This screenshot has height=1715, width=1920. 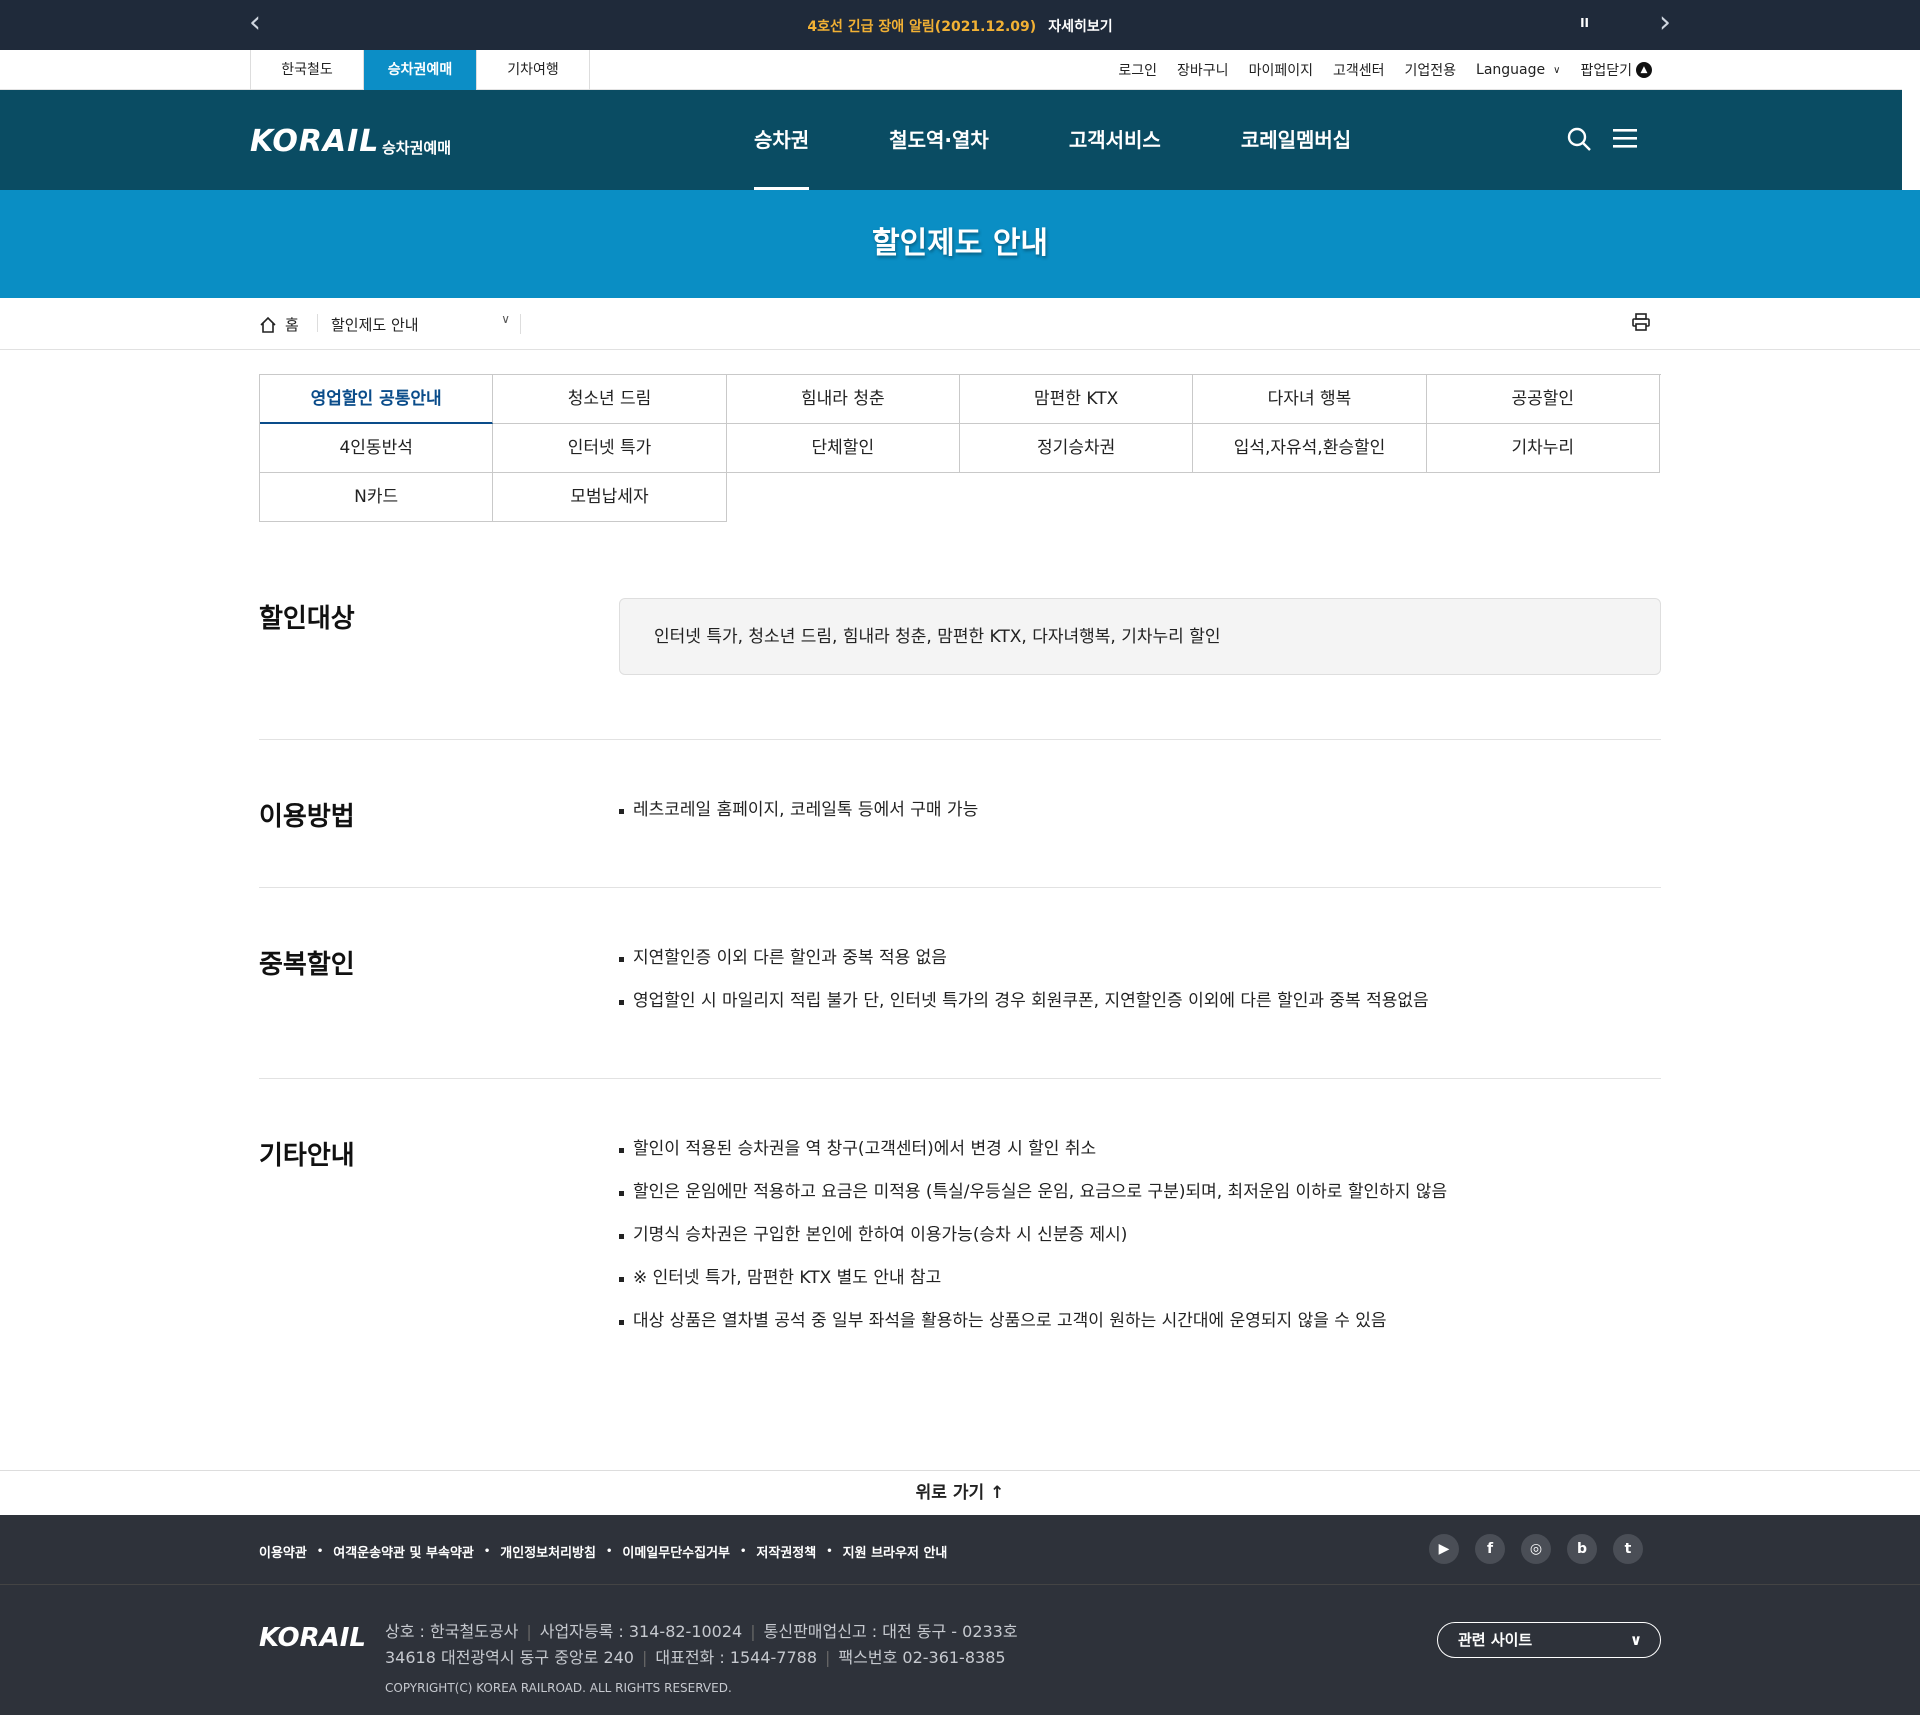 I want to click on usage-list: 레츠코레일 홈페이지, 코레일톡 등에서 구매 가능, so click(x=798, y=810).